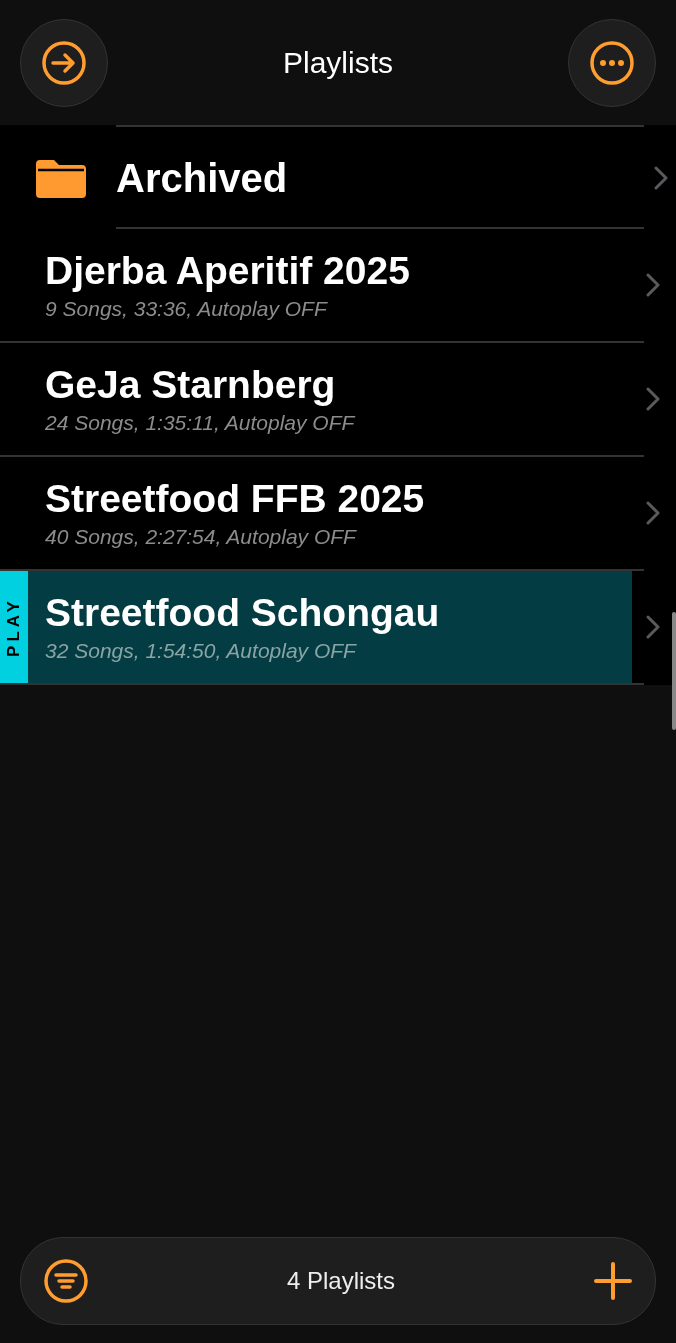  What do you see at coordinates (201, 651) in the screenshot?
I see `playlist-details: 32 Songs, 1:54:50, Autoplay OFF` at bounding box center [201, 651].